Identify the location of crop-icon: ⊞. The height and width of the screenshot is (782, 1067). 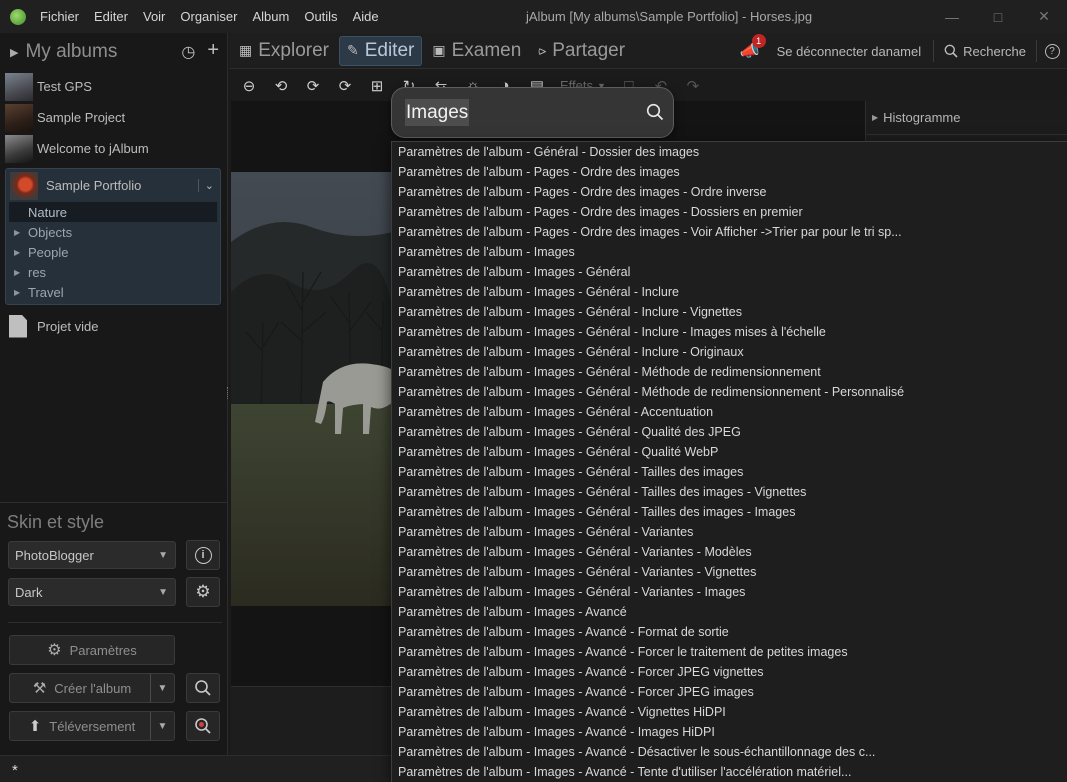
(377, 86).